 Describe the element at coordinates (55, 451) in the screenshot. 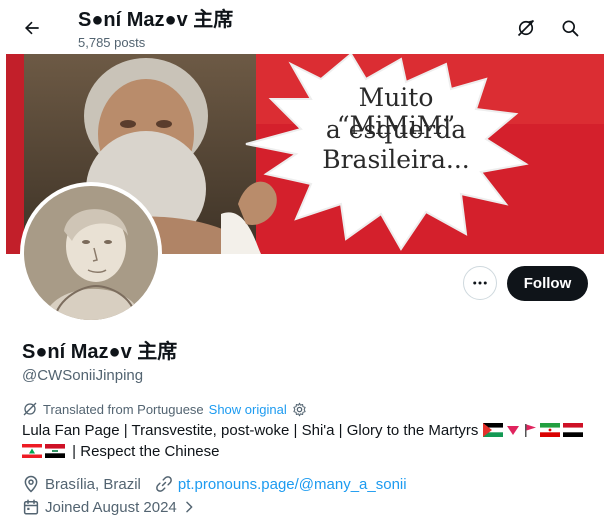

I see `iraq-flag-icon` at that location.